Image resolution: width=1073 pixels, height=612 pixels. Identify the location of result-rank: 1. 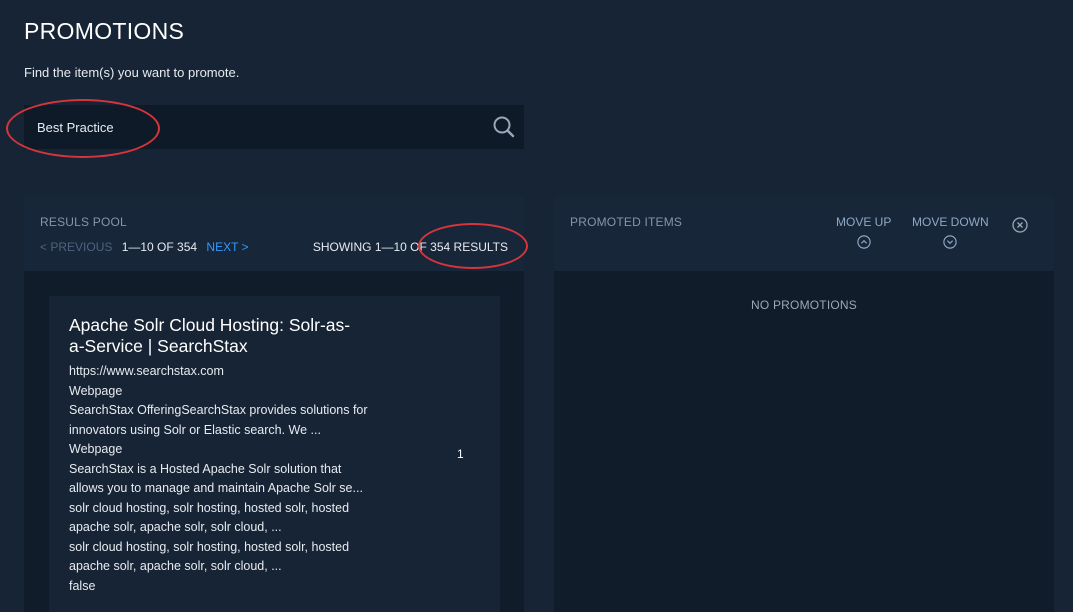
(460, 454).